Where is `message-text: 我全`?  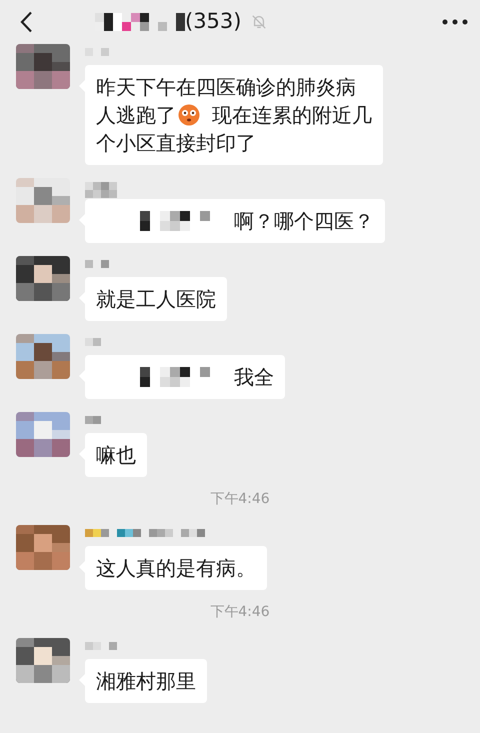
message-text: 我全 is located at coordinates (254, 377).